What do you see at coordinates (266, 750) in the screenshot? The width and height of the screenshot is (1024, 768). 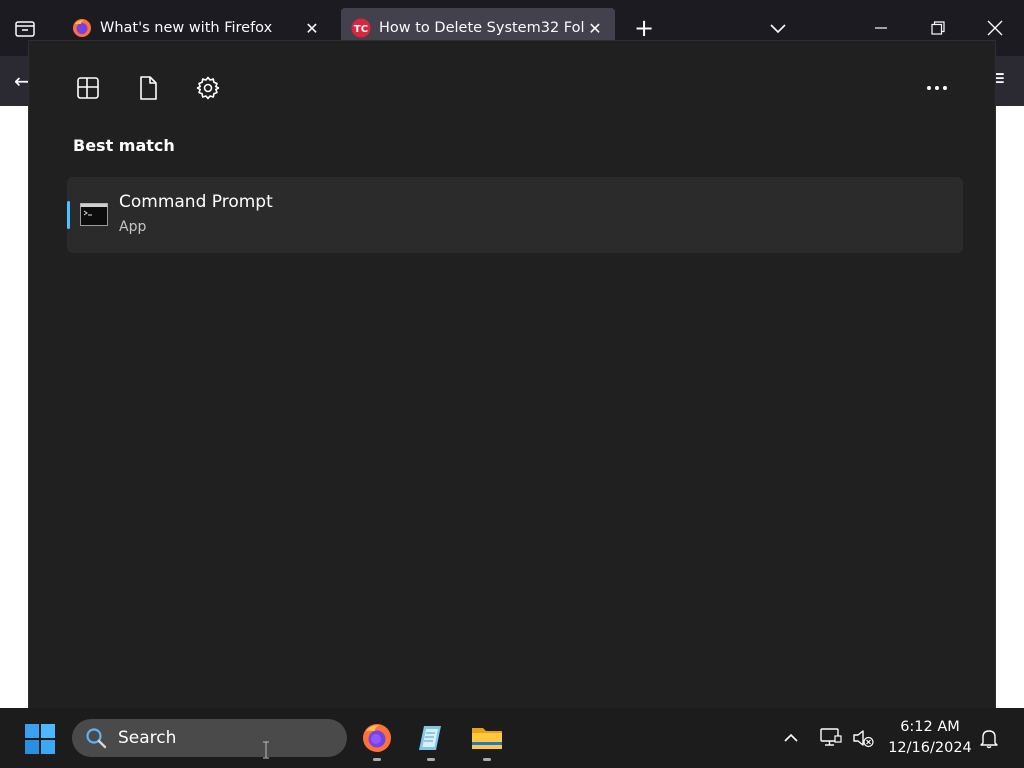 I see `text-cursor-icon` at bounding box center [266, 750].